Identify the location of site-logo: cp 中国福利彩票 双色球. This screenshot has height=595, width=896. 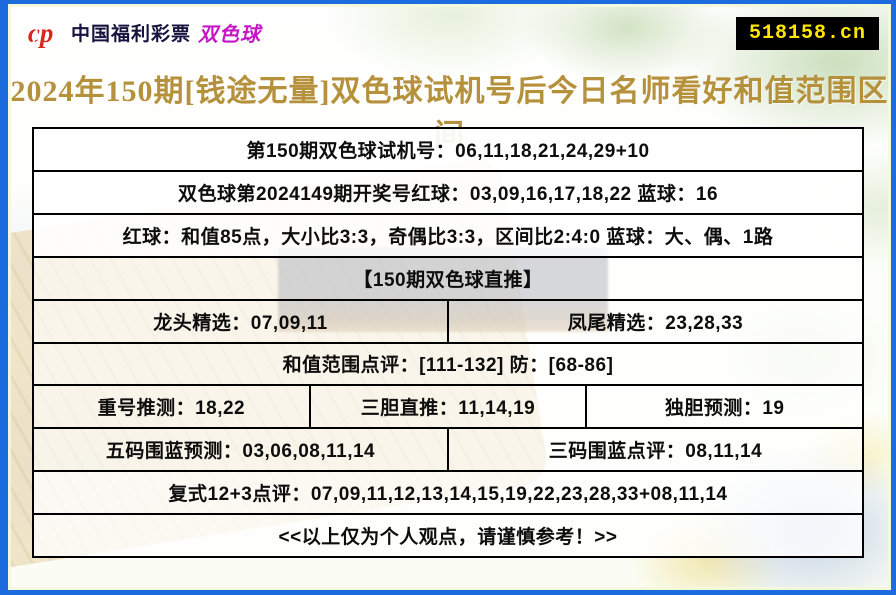
(143, 32).